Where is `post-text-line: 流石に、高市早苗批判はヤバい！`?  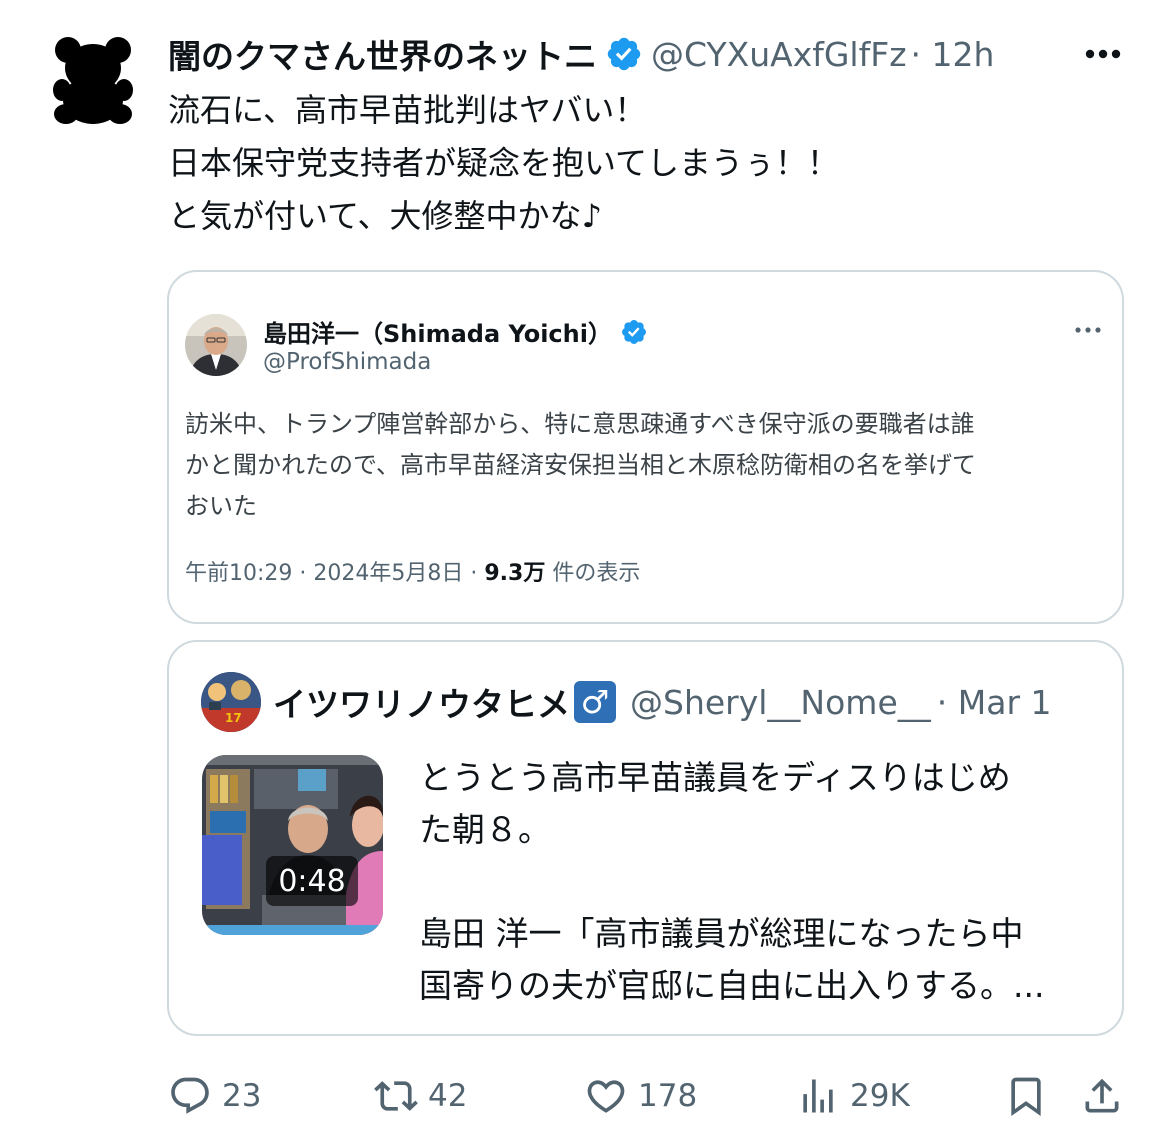
post-text-line: 流石に、高市早苗批判はヤバい！ is located at coordinates (407, 110).